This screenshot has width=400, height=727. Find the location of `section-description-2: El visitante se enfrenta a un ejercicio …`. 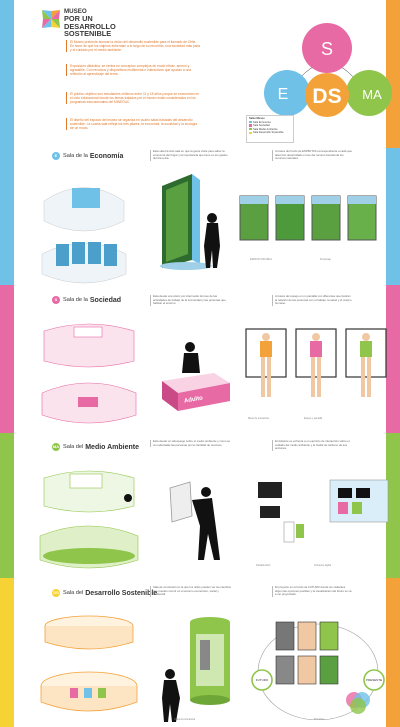

section-description-2: El visitante se enfrenta a un ejercicio … is located at coordinates (312, 445).